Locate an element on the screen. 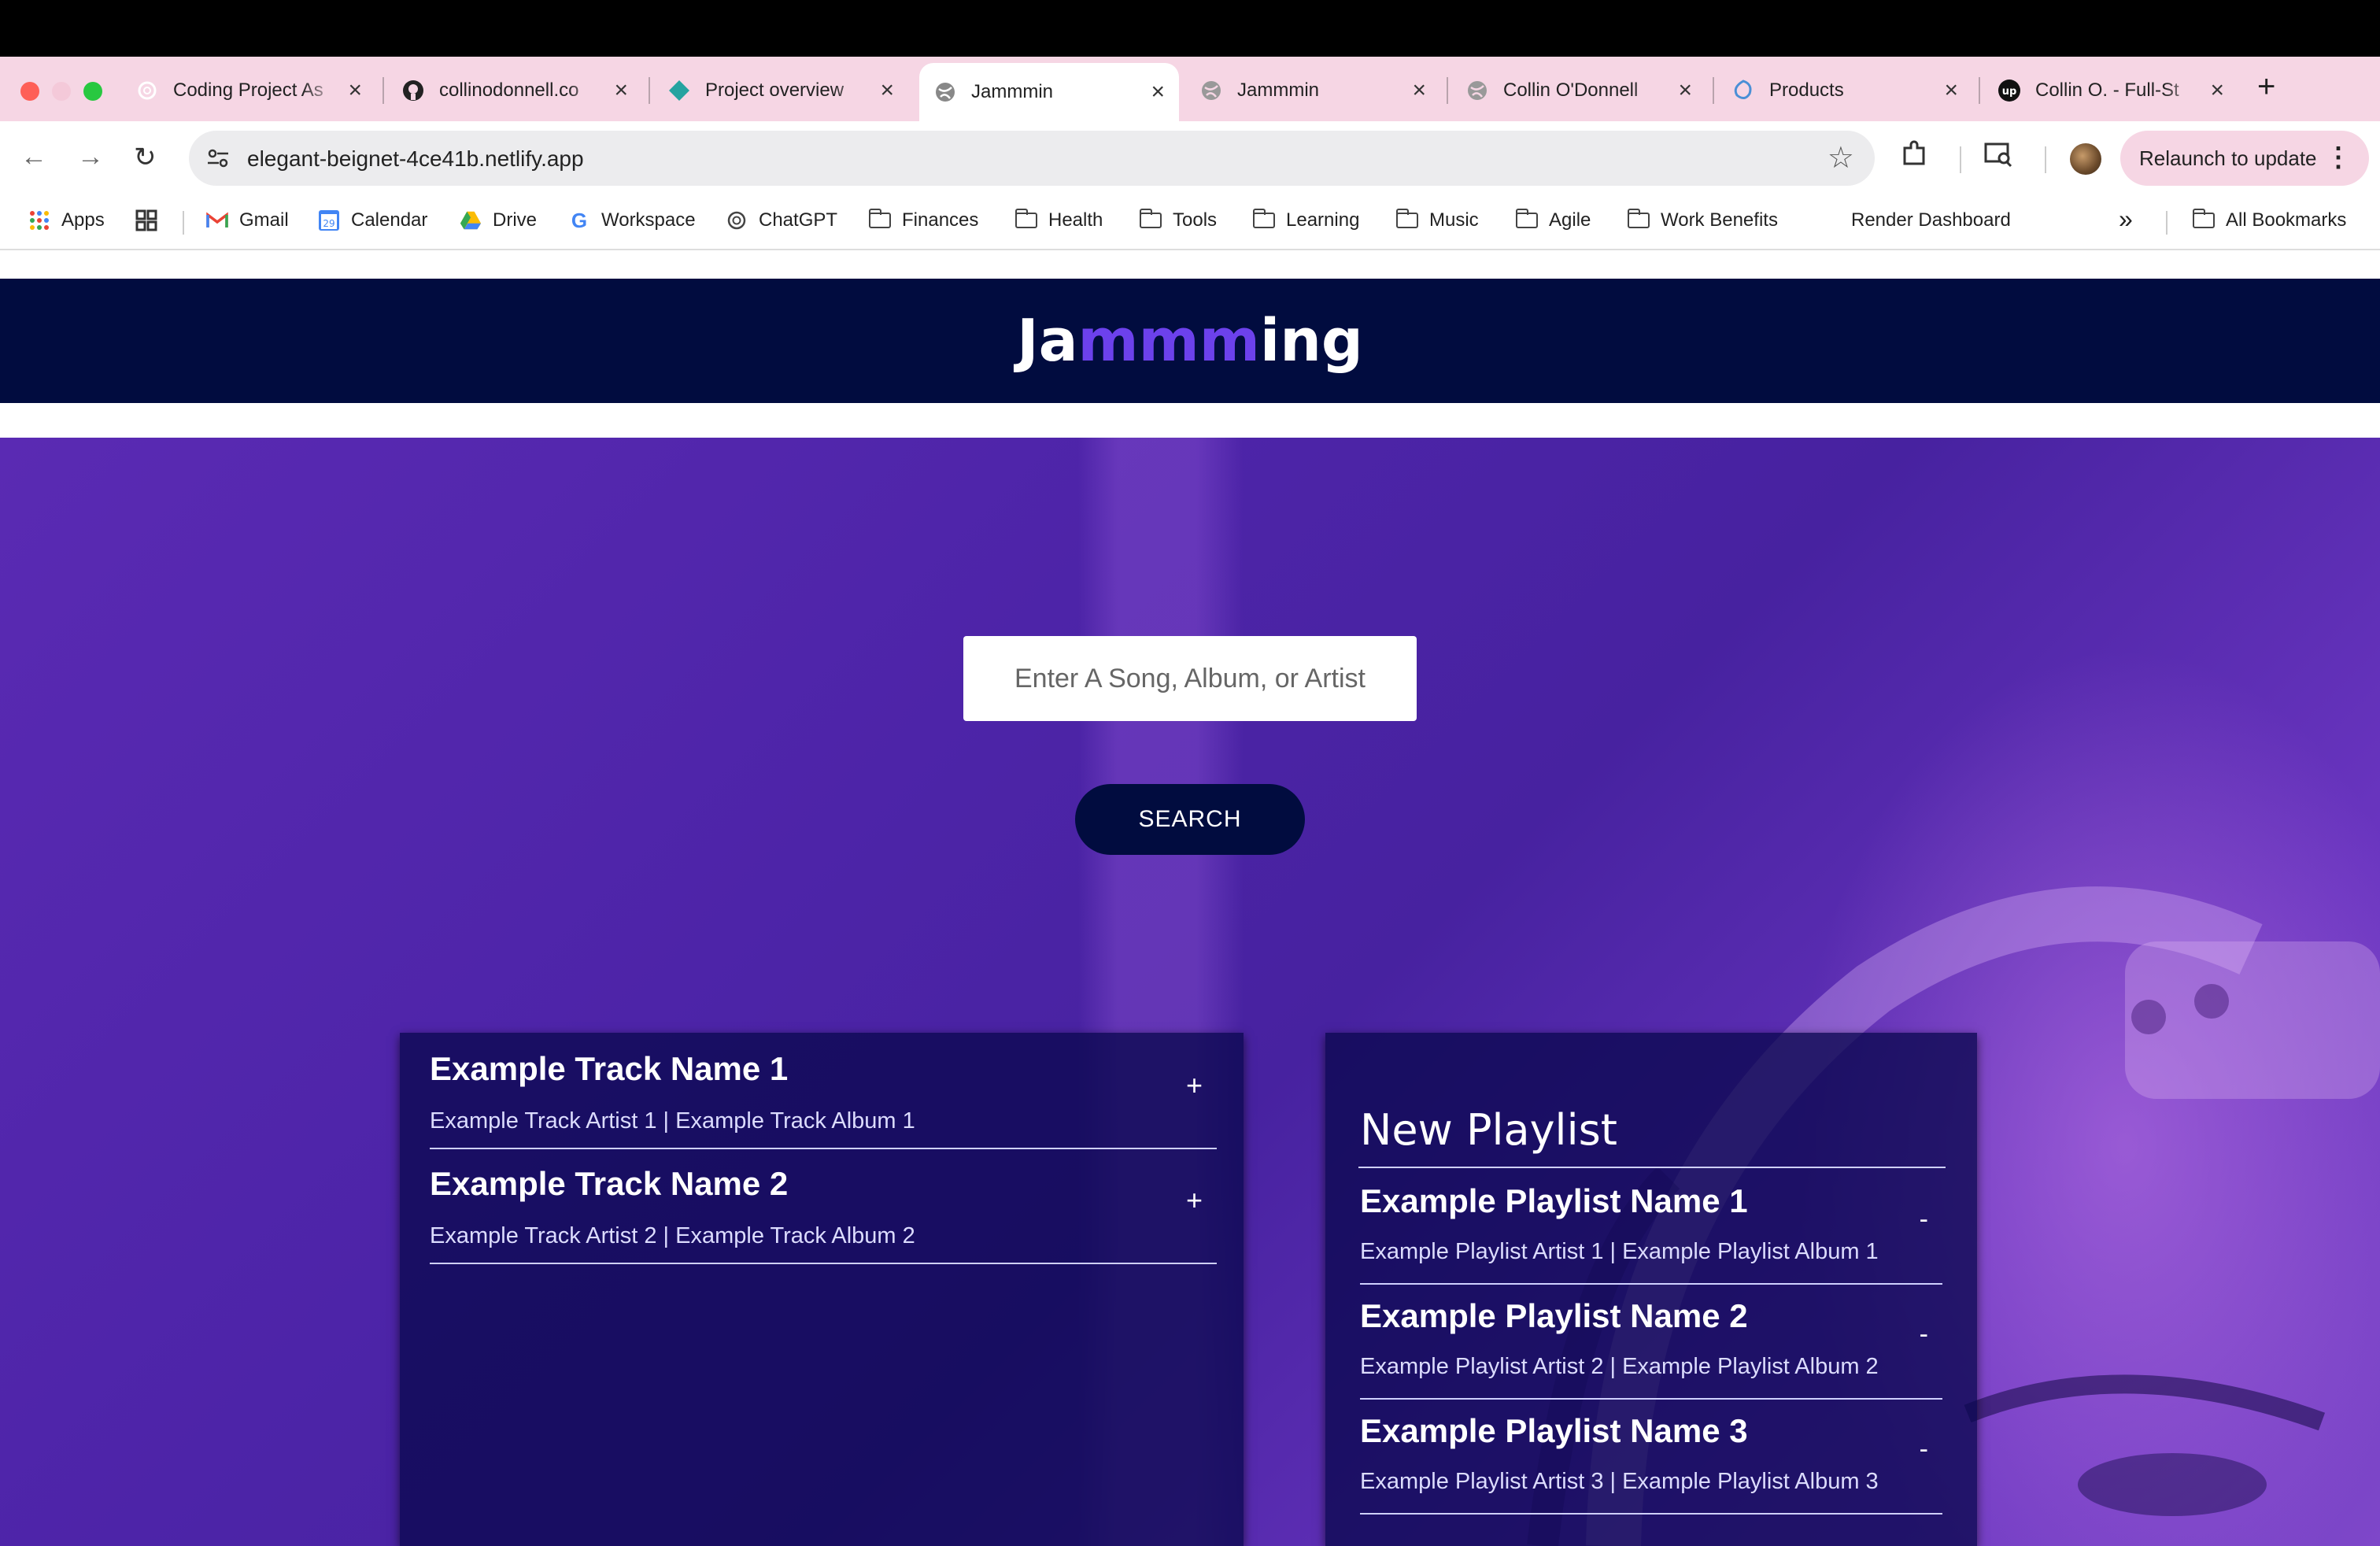 Image resolution: width=2380 pixels, height=1546 pixels. bookmark-folder-tools: Tools is located at coordinates (1178, 220).